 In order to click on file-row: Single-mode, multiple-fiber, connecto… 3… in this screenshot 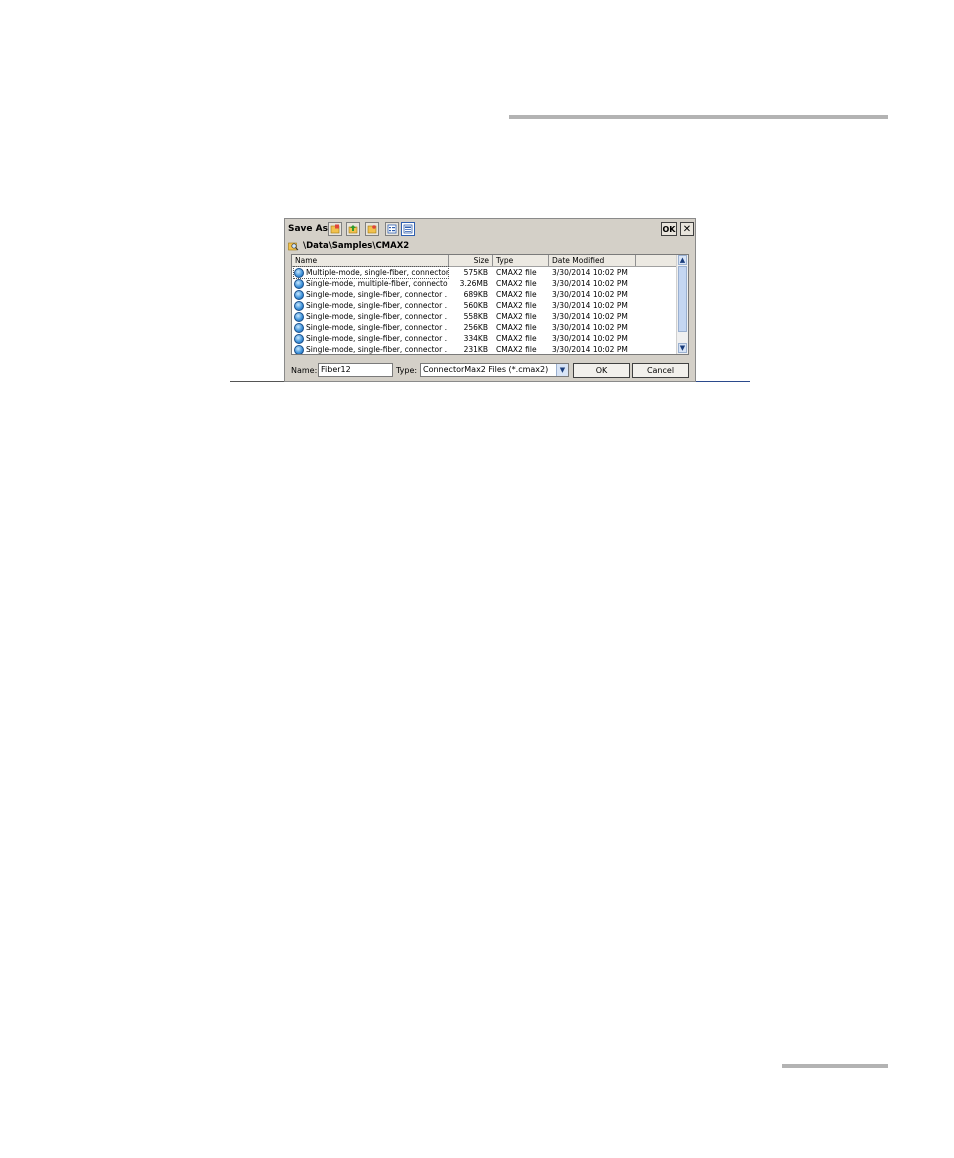, I will do `click(485, 283)`.